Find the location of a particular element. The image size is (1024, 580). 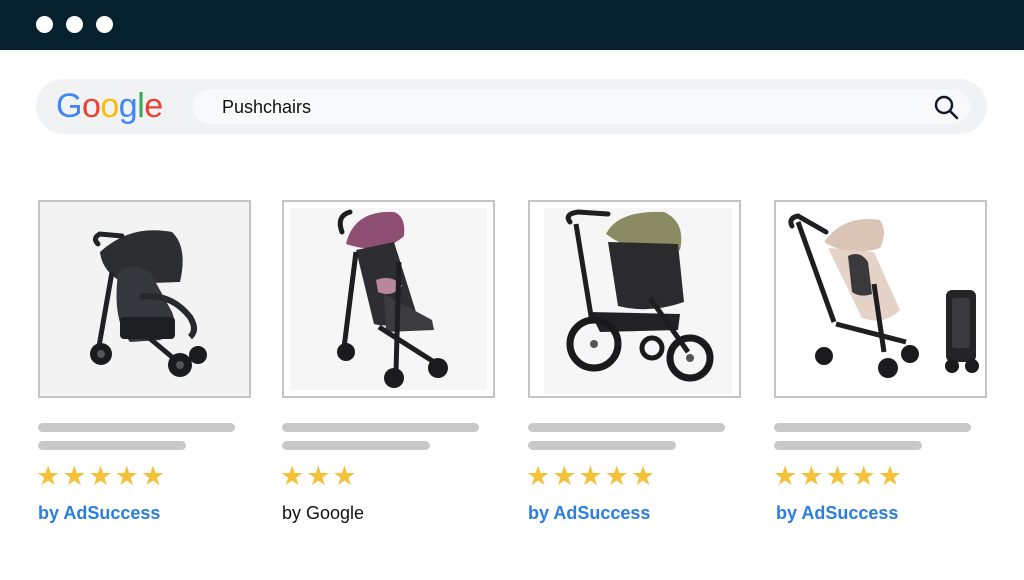

search-query: Pushchairs is located at coordinates (266, 107).